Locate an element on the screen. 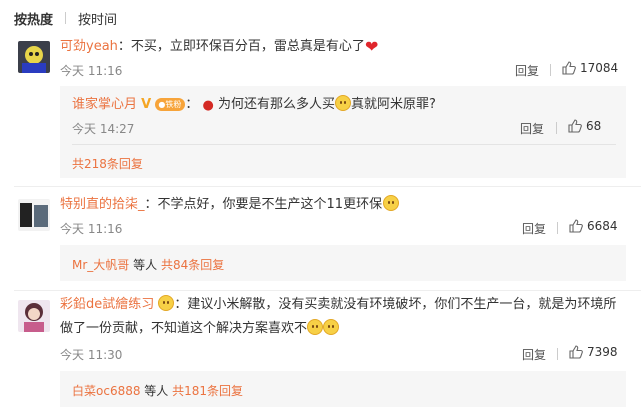  sub-reply-button: 回复 is located at coordinates (532, 128).